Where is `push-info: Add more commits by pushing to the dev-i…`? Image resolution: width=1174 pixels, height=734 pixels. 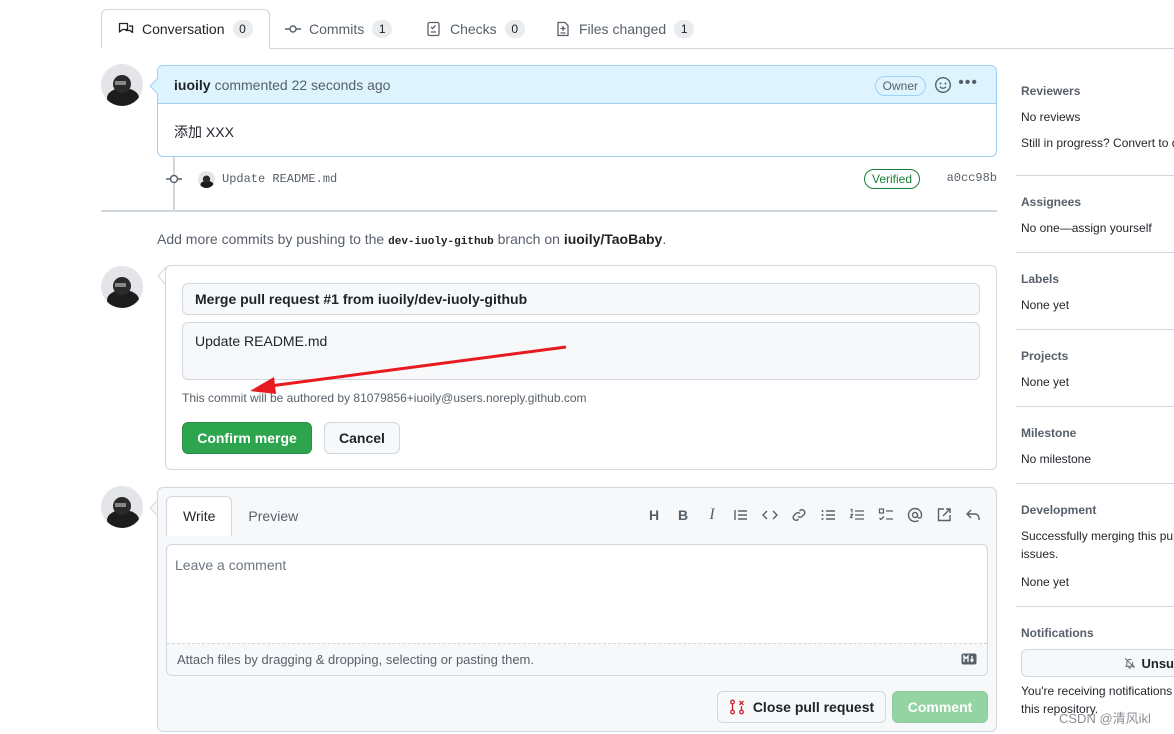 push-info: Add more commits by pushing to the dev-i… is located at coordinates (411, 239).